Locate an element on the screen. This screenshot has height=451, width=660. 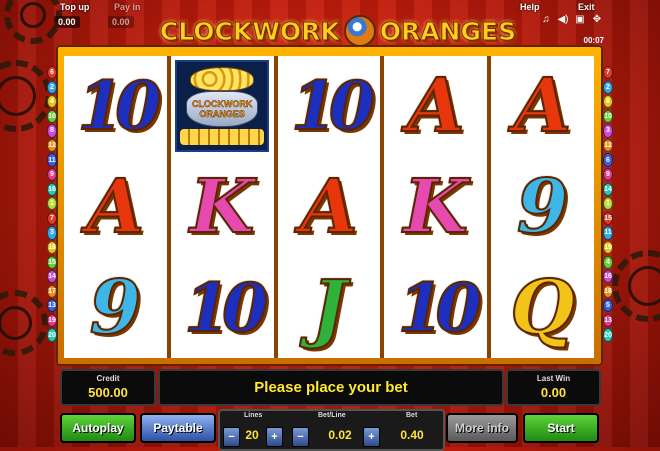
betline-increase-button: + is located at coordinates (371, 437).